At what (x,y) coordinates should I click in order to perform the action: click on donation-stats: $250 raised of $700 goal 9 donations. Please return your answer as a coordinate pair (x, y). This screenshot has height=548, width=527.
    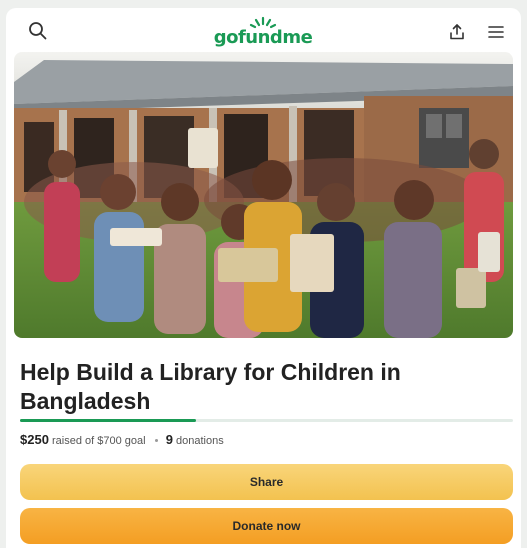
    Looking at the image, I should click on (122, 439).